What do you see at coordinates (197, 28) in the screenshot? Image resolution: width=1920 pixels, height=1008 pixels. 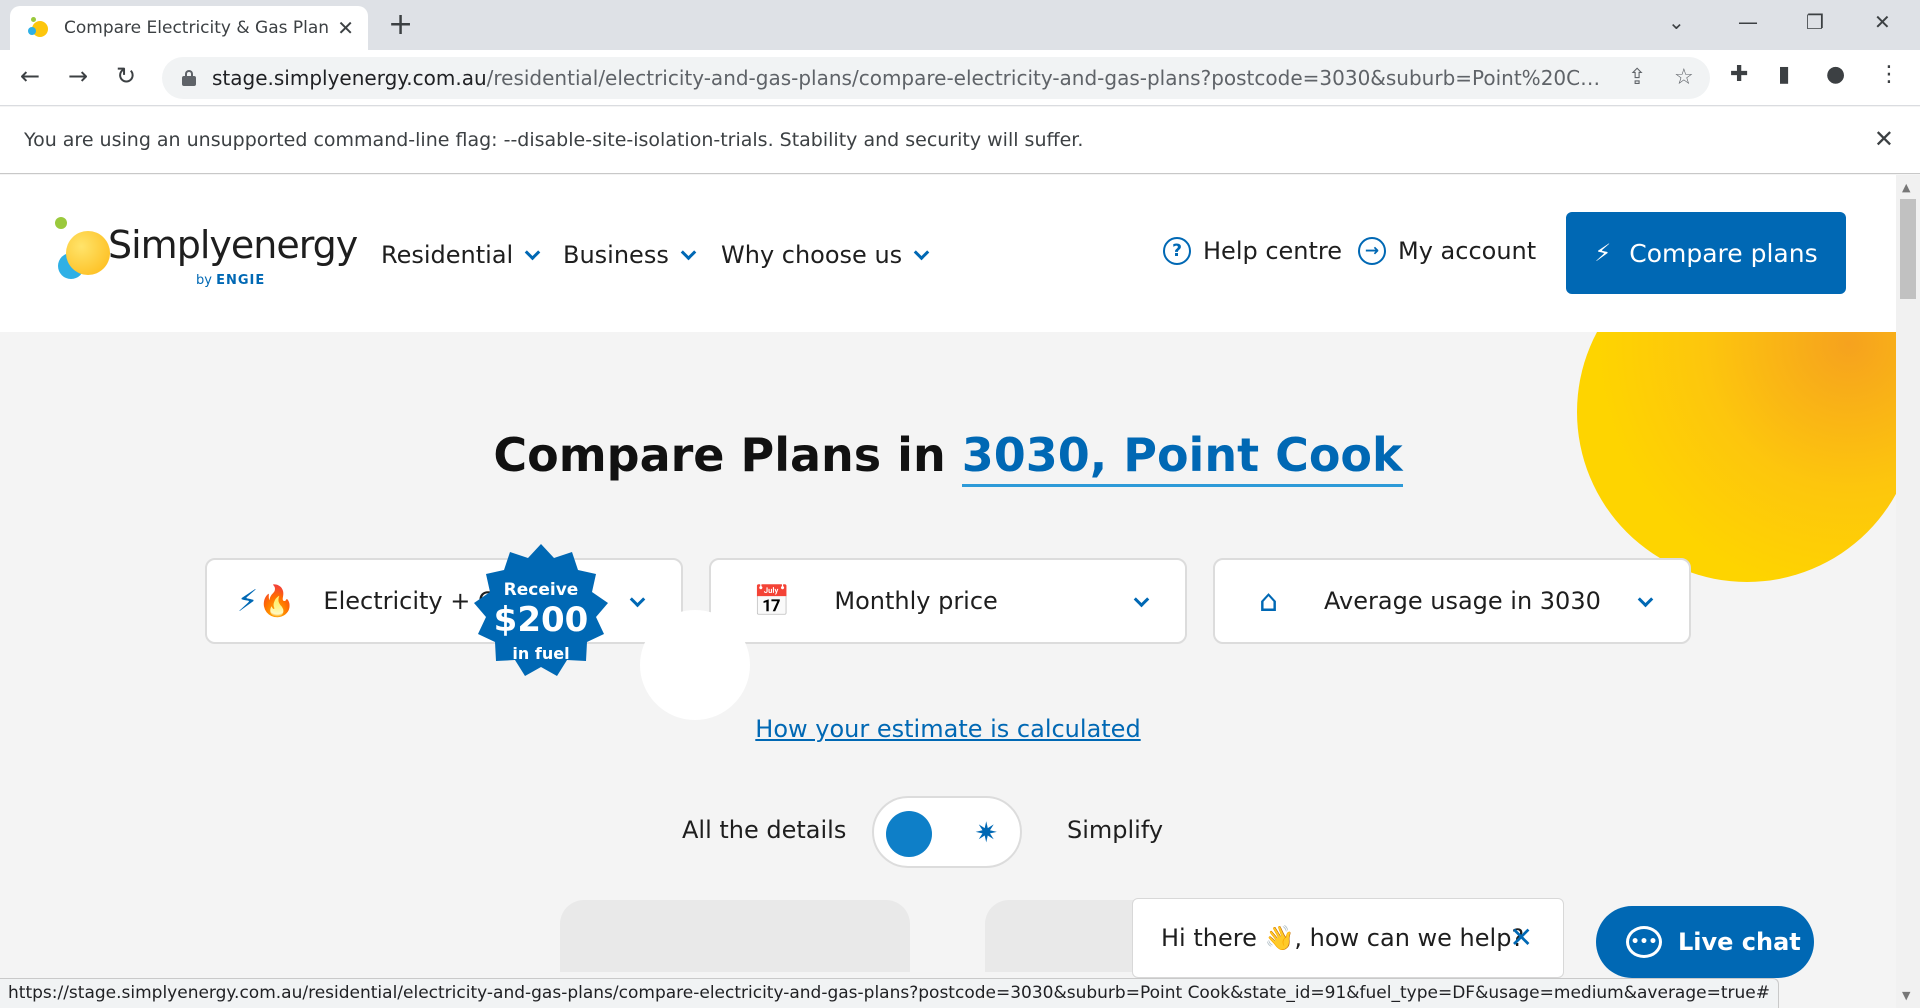 I see `tab-title: Compare Electricity & Gas Plans |` at bounding box center [197, 28].